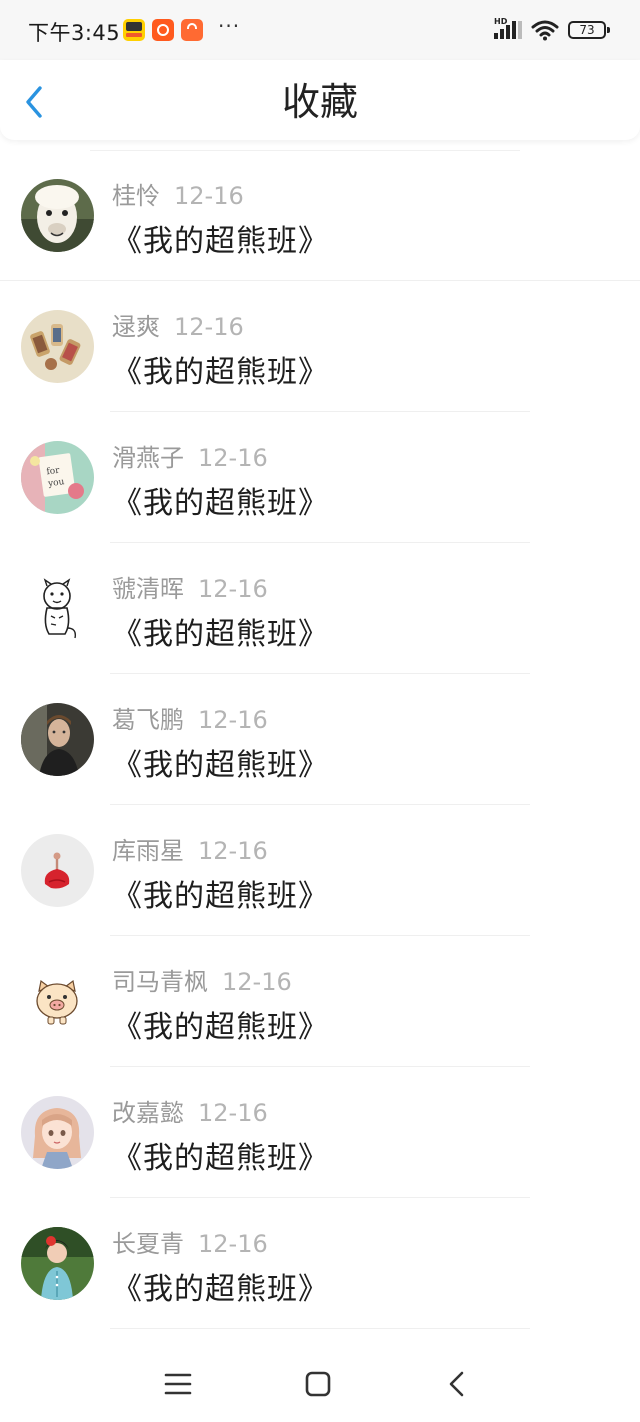 This screenshot has height=1422, width=640. I want to click on cellular-signal-icon: HD, so click(508, 29).